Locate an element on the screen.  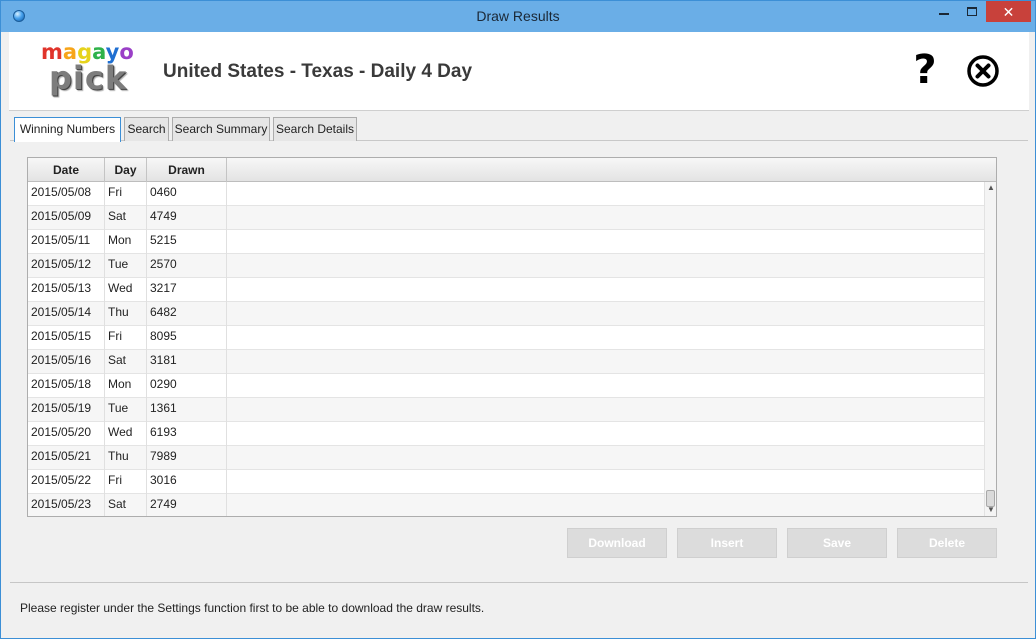
cell-date: 2015/05/22 is located at coordinates (66, 482).